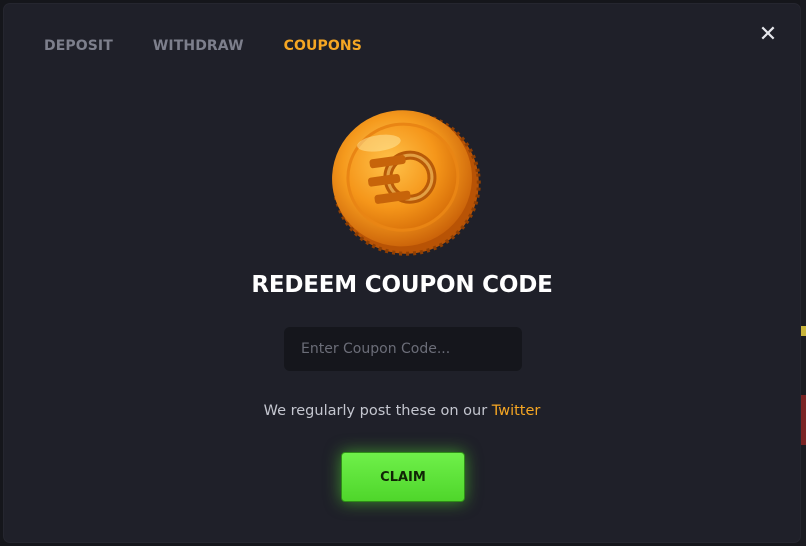 This screenshot has height=546, width=806. Describe the element at coordinates (78, 46) in the screenshot. I see `tab-deposit: DEPOSIT` at that location.